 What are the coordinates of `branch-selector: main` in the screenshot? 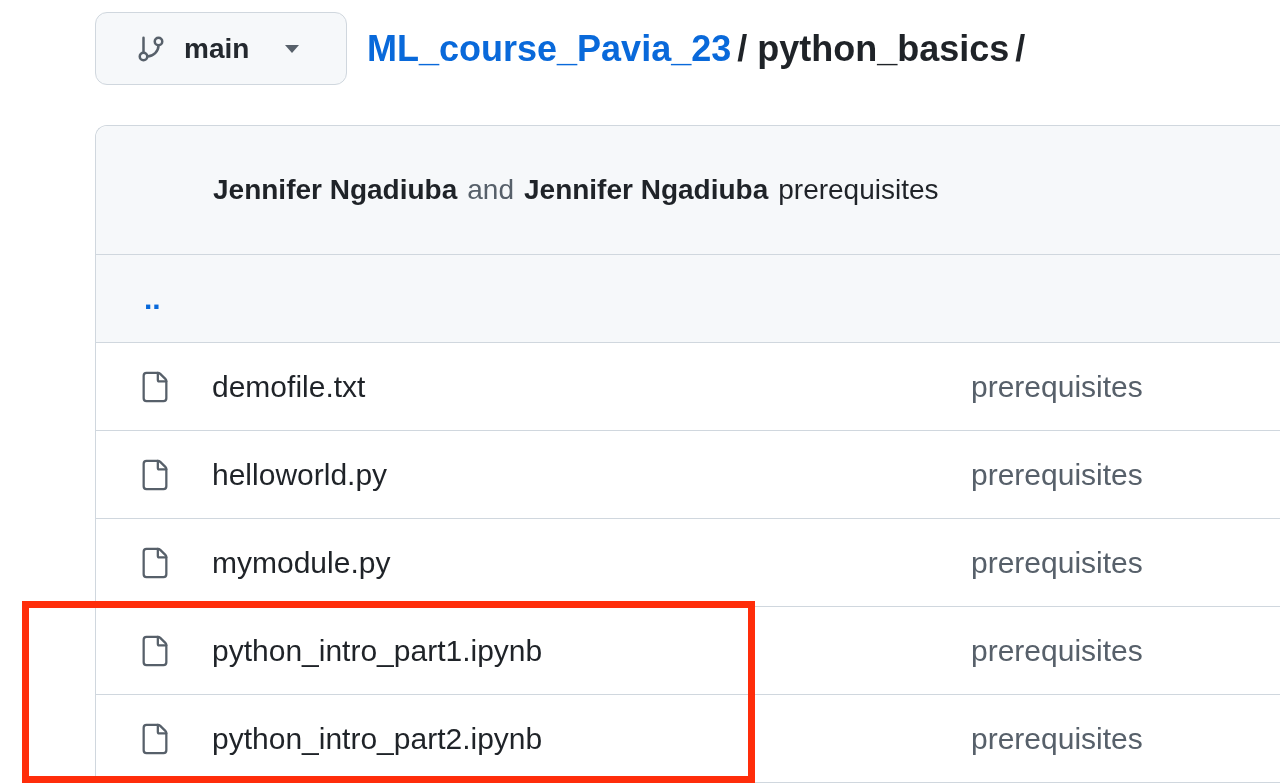 It's located at (221, 48).